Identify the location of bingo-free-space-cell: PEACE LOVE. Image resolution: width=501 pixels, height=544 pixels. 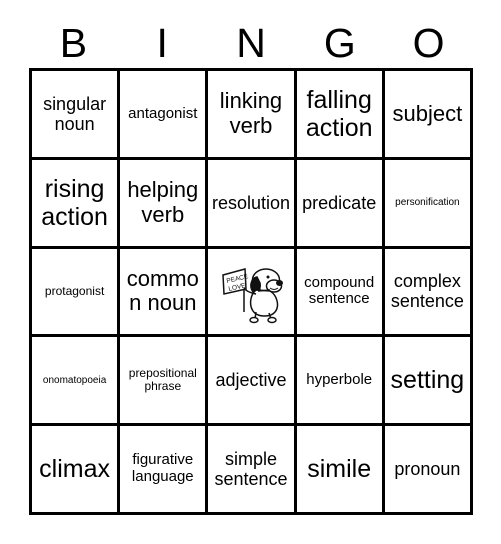
(252, 293).